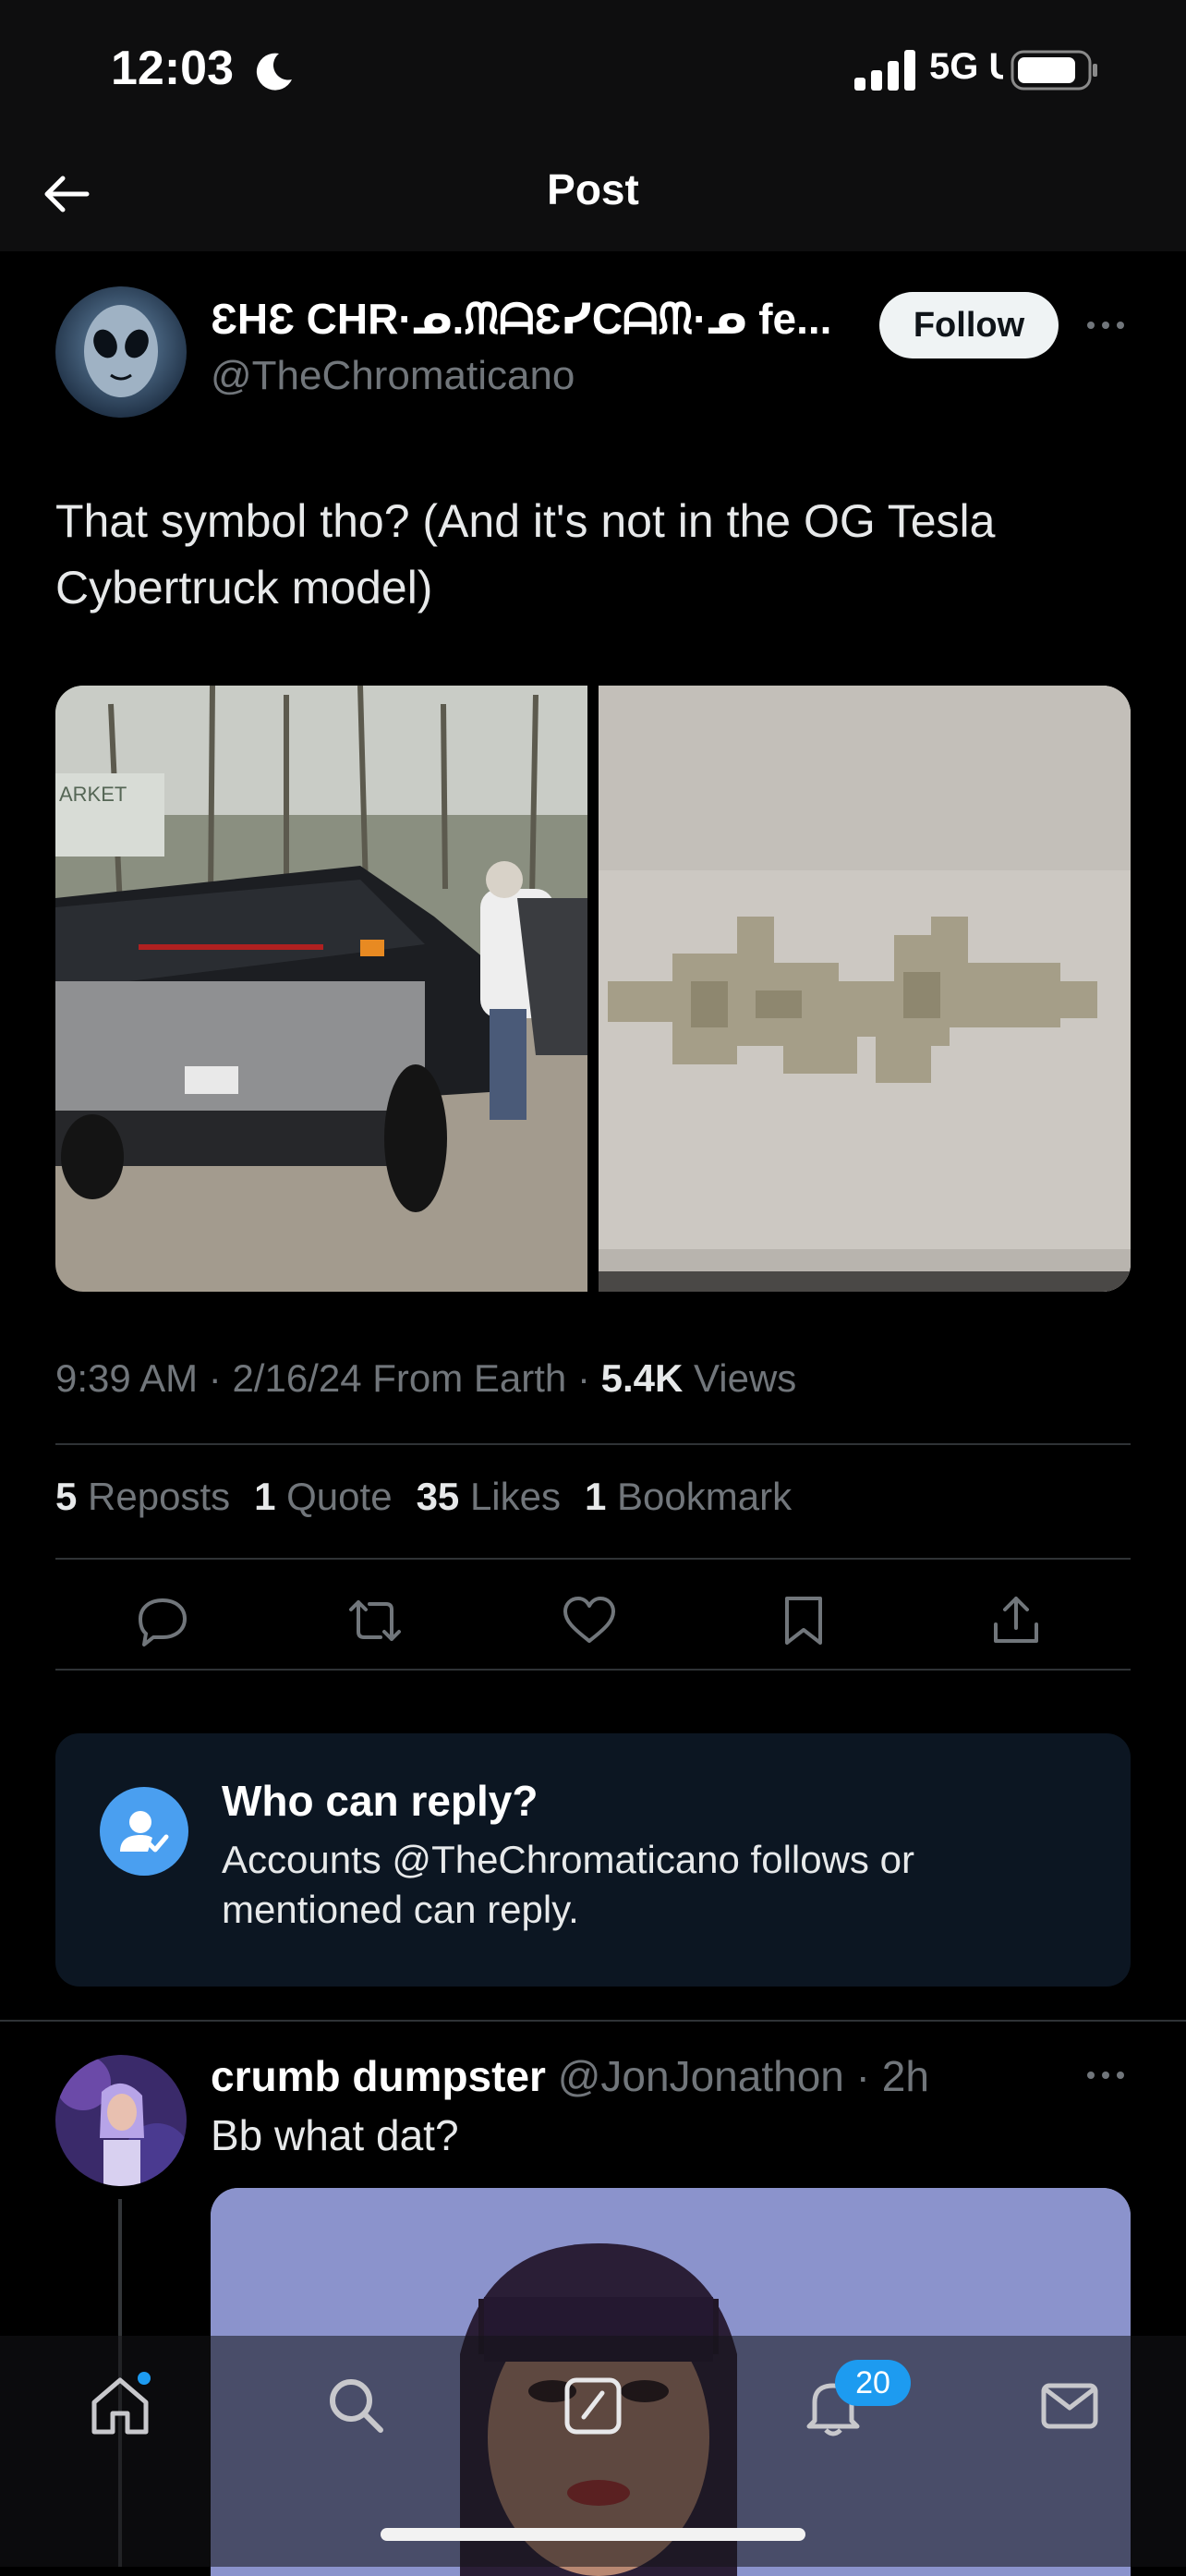 The image size is (1186, 2576). What do you see at coordinates (470, 1378) in the screenshot?
I see `post-source: From Earth` at bounding box center [470, 1378].